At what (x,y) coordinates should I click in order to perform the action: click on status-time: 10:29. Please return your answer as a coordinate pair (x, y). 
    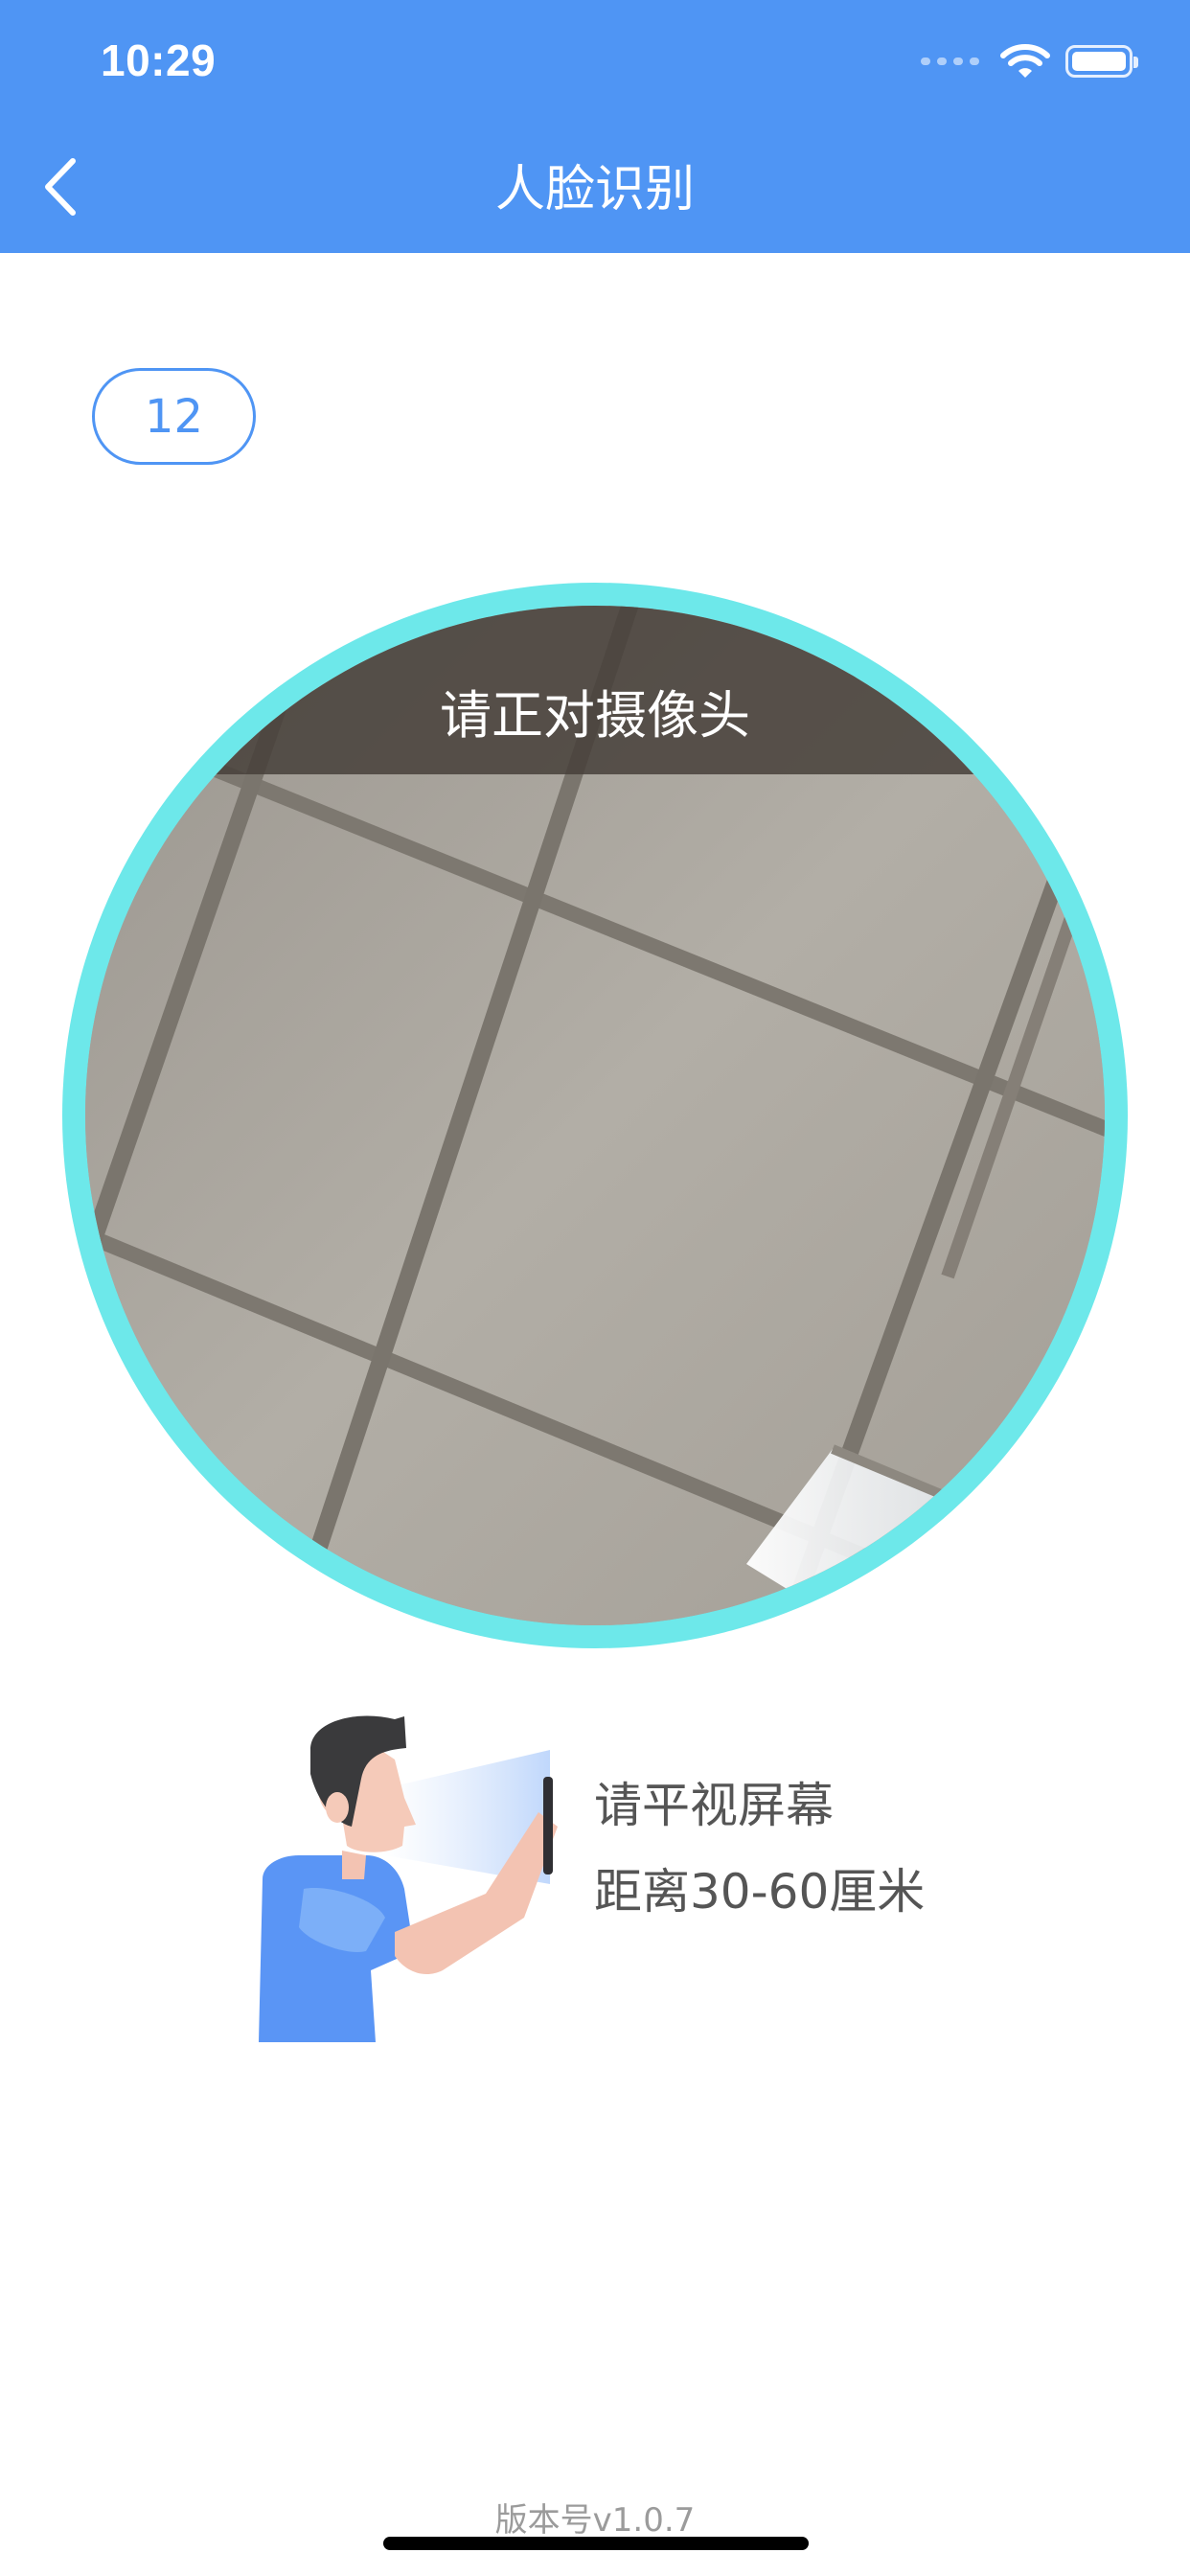
    Looking at the image, I should click on (159, 60).